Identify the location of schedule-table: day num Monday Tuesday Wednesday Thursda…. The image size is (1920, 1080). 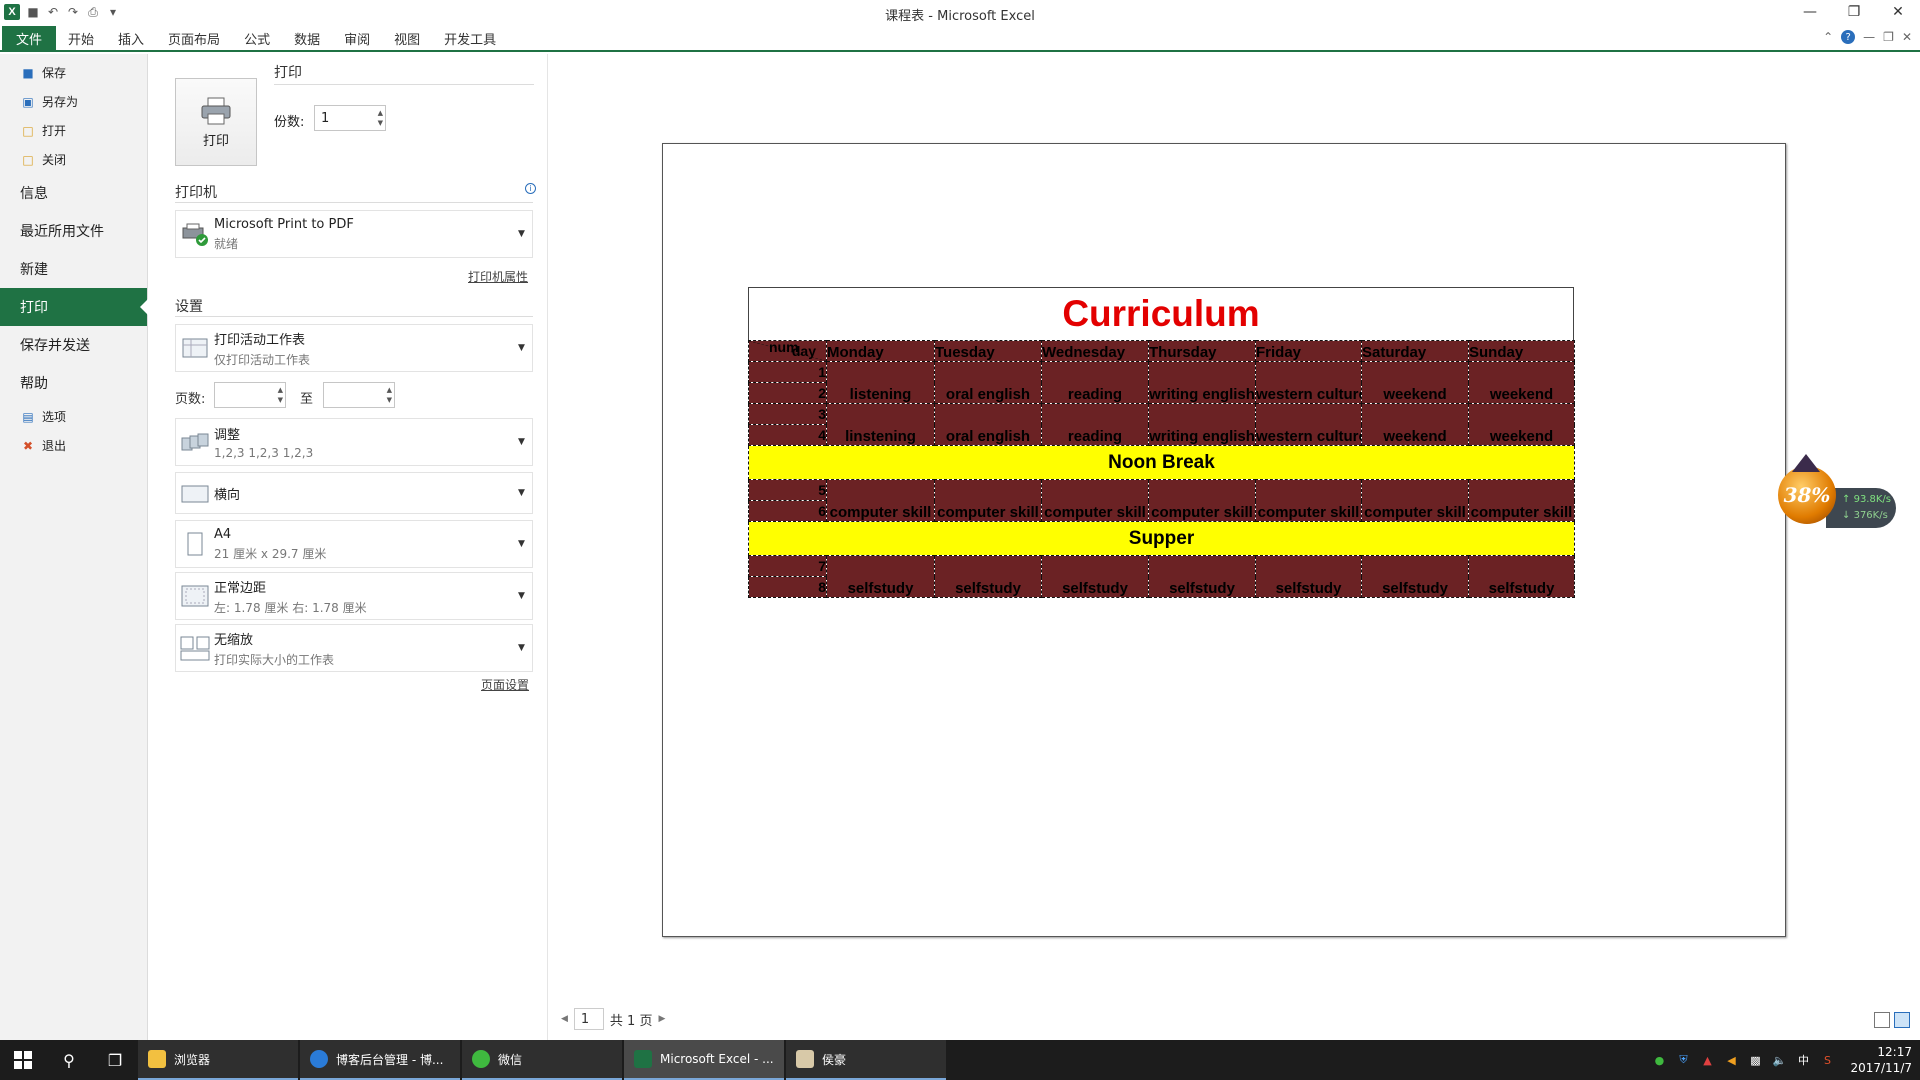
(1161, 469).